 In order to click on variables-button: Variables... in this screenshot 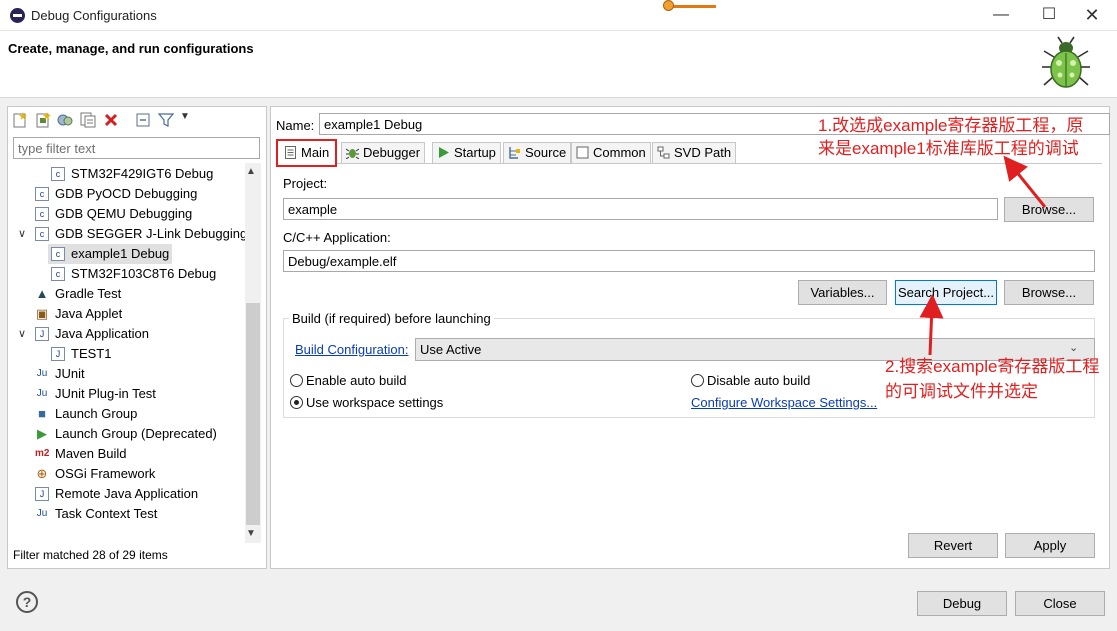, I will do `click(842, 292)`.